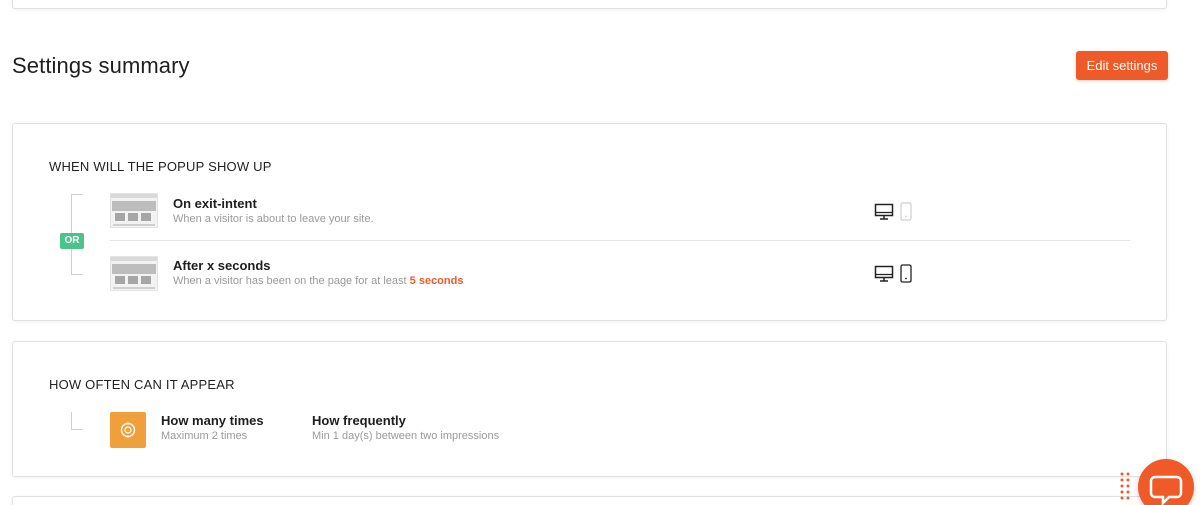 The height and width of the screenshot is (505, 1200). What do you see at coordinates (134, 210) in the screenshot?
I see `exit-intent-thumbnail` at bounding box center [134, 210].